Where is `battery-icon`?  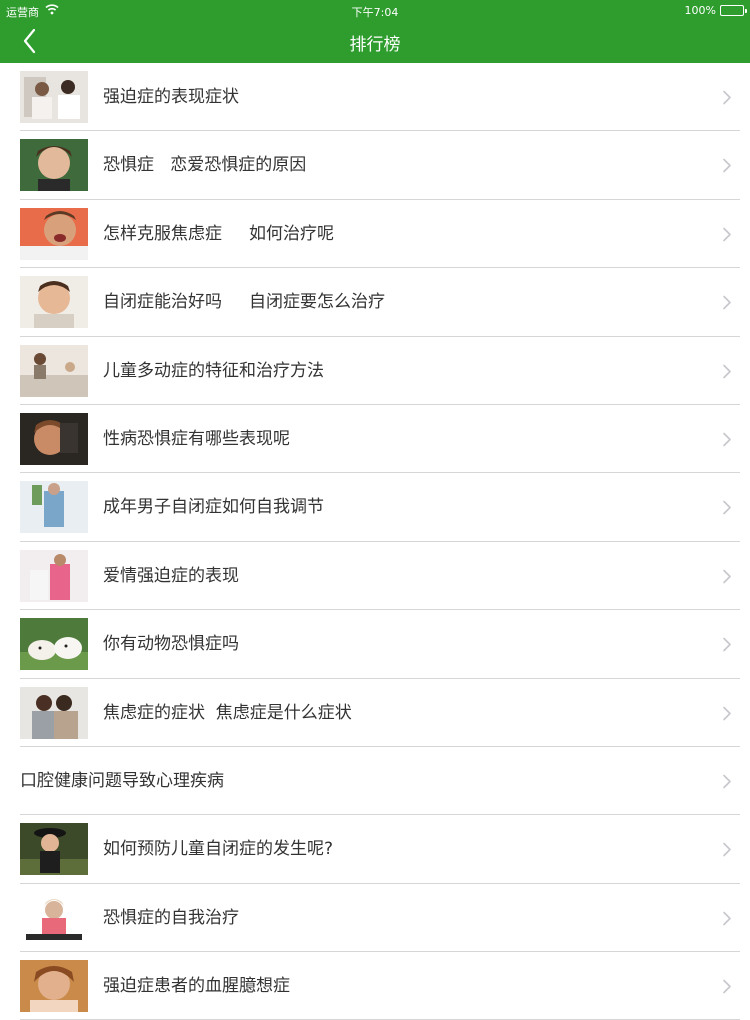 battery-icon is located at coordinates (733, 10).